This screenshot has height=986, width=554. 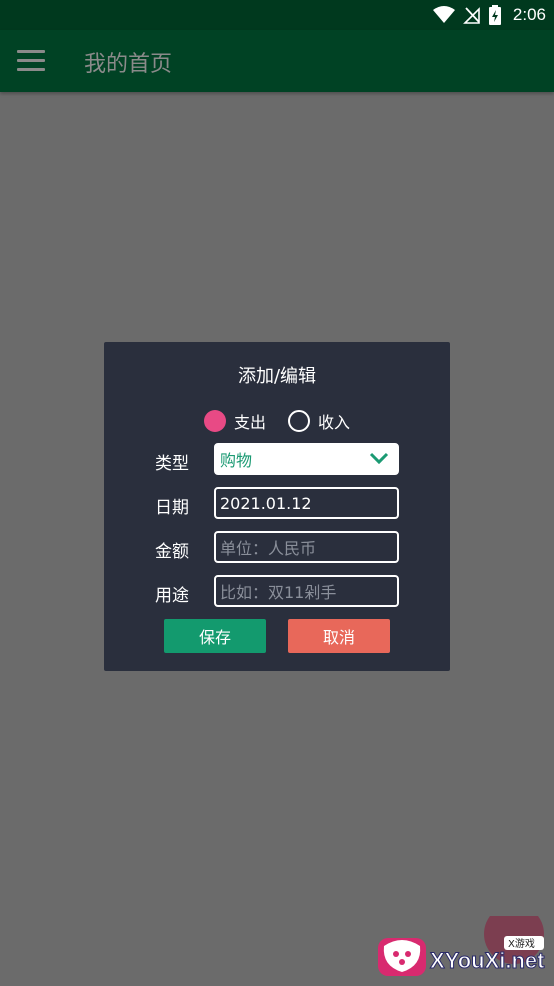 I want to click on status-icons: 2:06, so click(x=489, y=15).